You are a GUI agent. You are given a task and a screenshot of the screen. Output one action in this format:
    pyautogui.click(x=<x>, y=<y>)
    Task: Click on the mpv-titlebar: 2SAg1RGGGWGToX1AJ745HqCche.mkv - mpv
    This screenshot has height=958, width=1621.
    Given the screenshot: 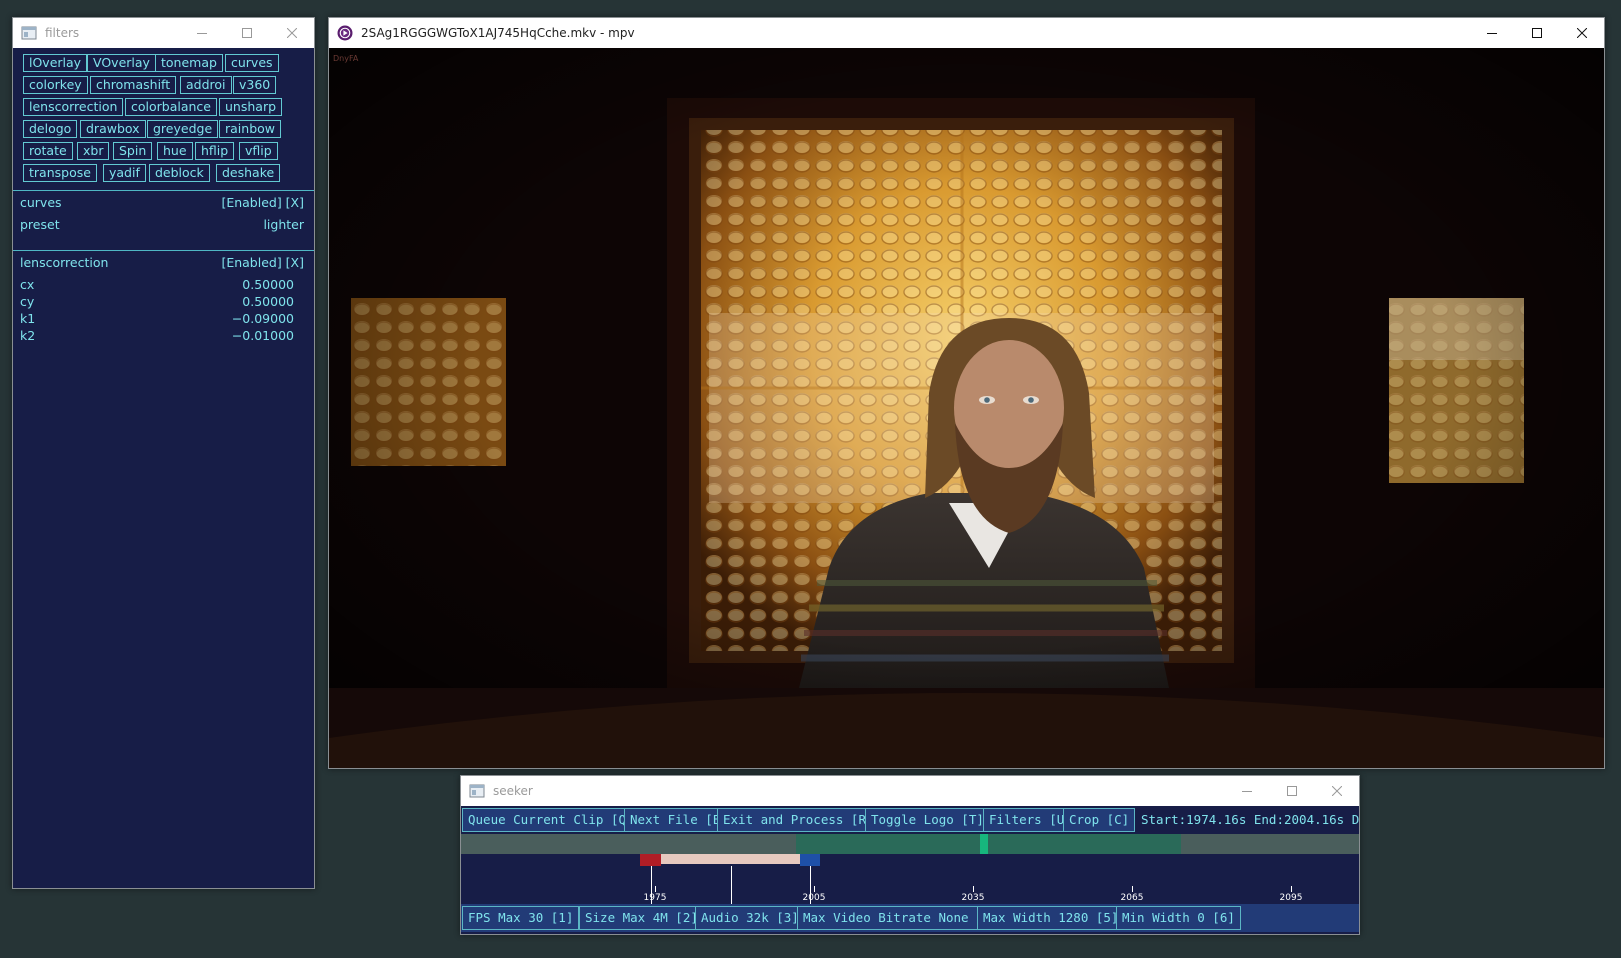 What is the action you would take?
    pyautogui.click(x=966, y=33)
    